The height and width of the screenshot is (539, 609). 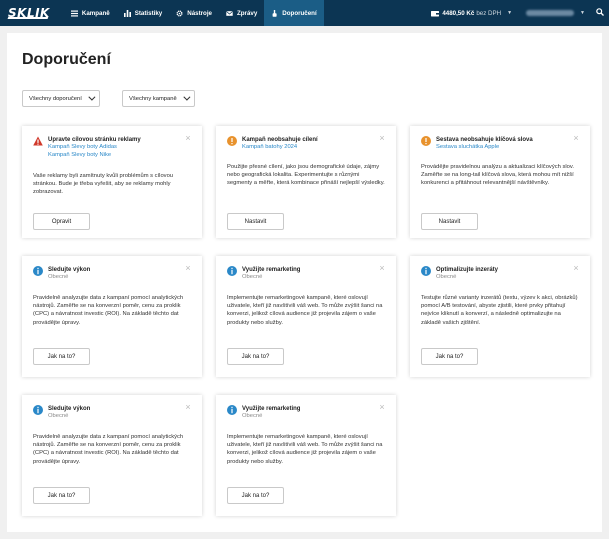 I want to click on nav-label: Kampaně, so click(x=95, y=13).